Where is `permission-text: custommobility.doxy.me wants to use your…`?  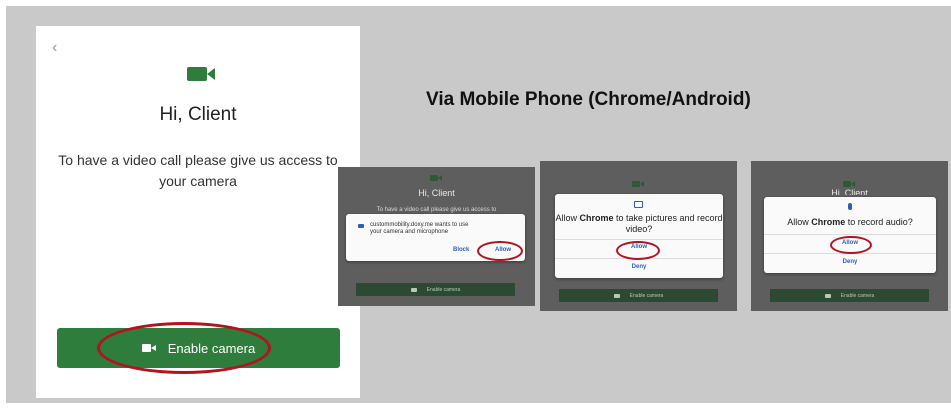 permission-text: custommobility.doxy.me wants to use your… is located at coordinates (419, 228).